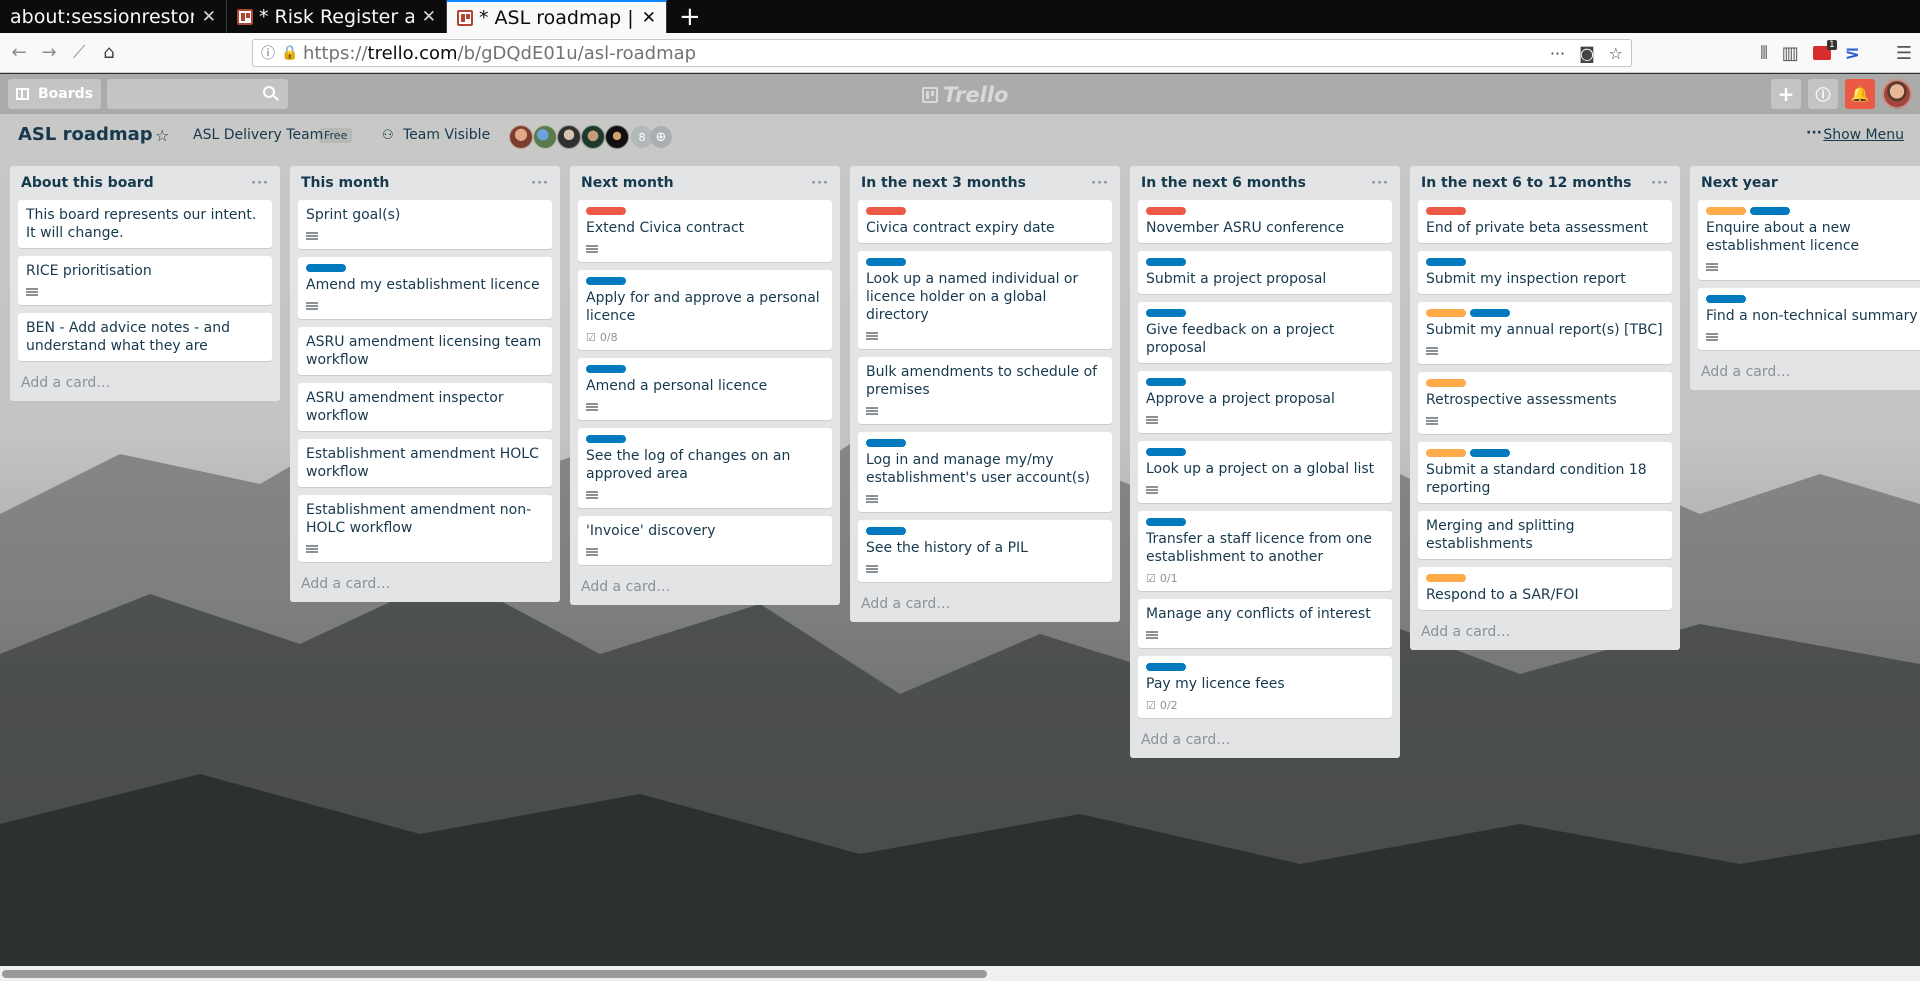  I want to click on list-title: In the next 6 months, so click(1256, 183).